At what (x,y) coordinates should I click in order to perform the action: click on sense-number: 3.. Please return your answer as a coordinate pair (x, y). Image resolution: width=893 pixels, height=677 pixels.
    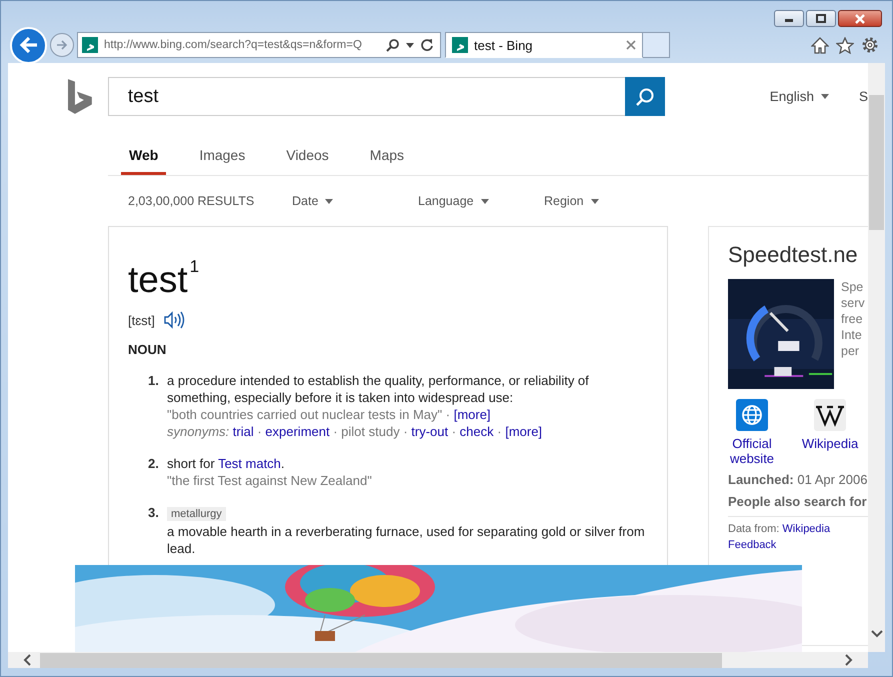
    Looking at the image, I should click on (154, 513).